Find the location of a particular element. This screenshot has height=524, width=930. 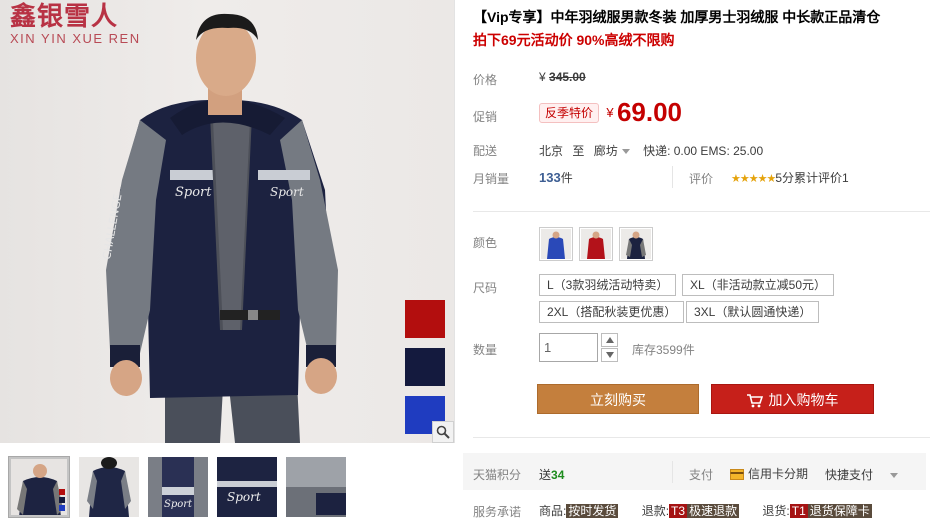

quantity-label: 数量 is located at coordinates (485, 350).